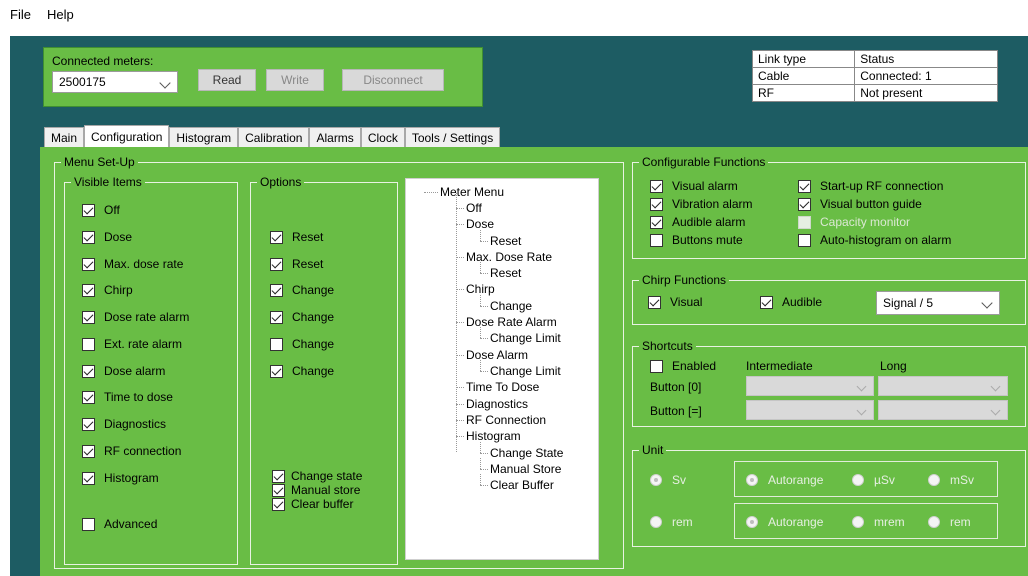 Image resolution: width=1028 pixels, height=576 pixels. Describe the element at coordinates (943, 386) in the screenshot. I see `button-0-long-select` at that location.